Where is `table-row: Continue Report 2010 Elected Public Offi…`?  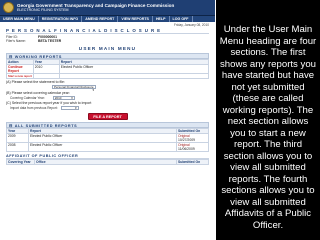 table-row: Continue Report 2010 Elected Public Offi… is located at coordinates (108, 68).